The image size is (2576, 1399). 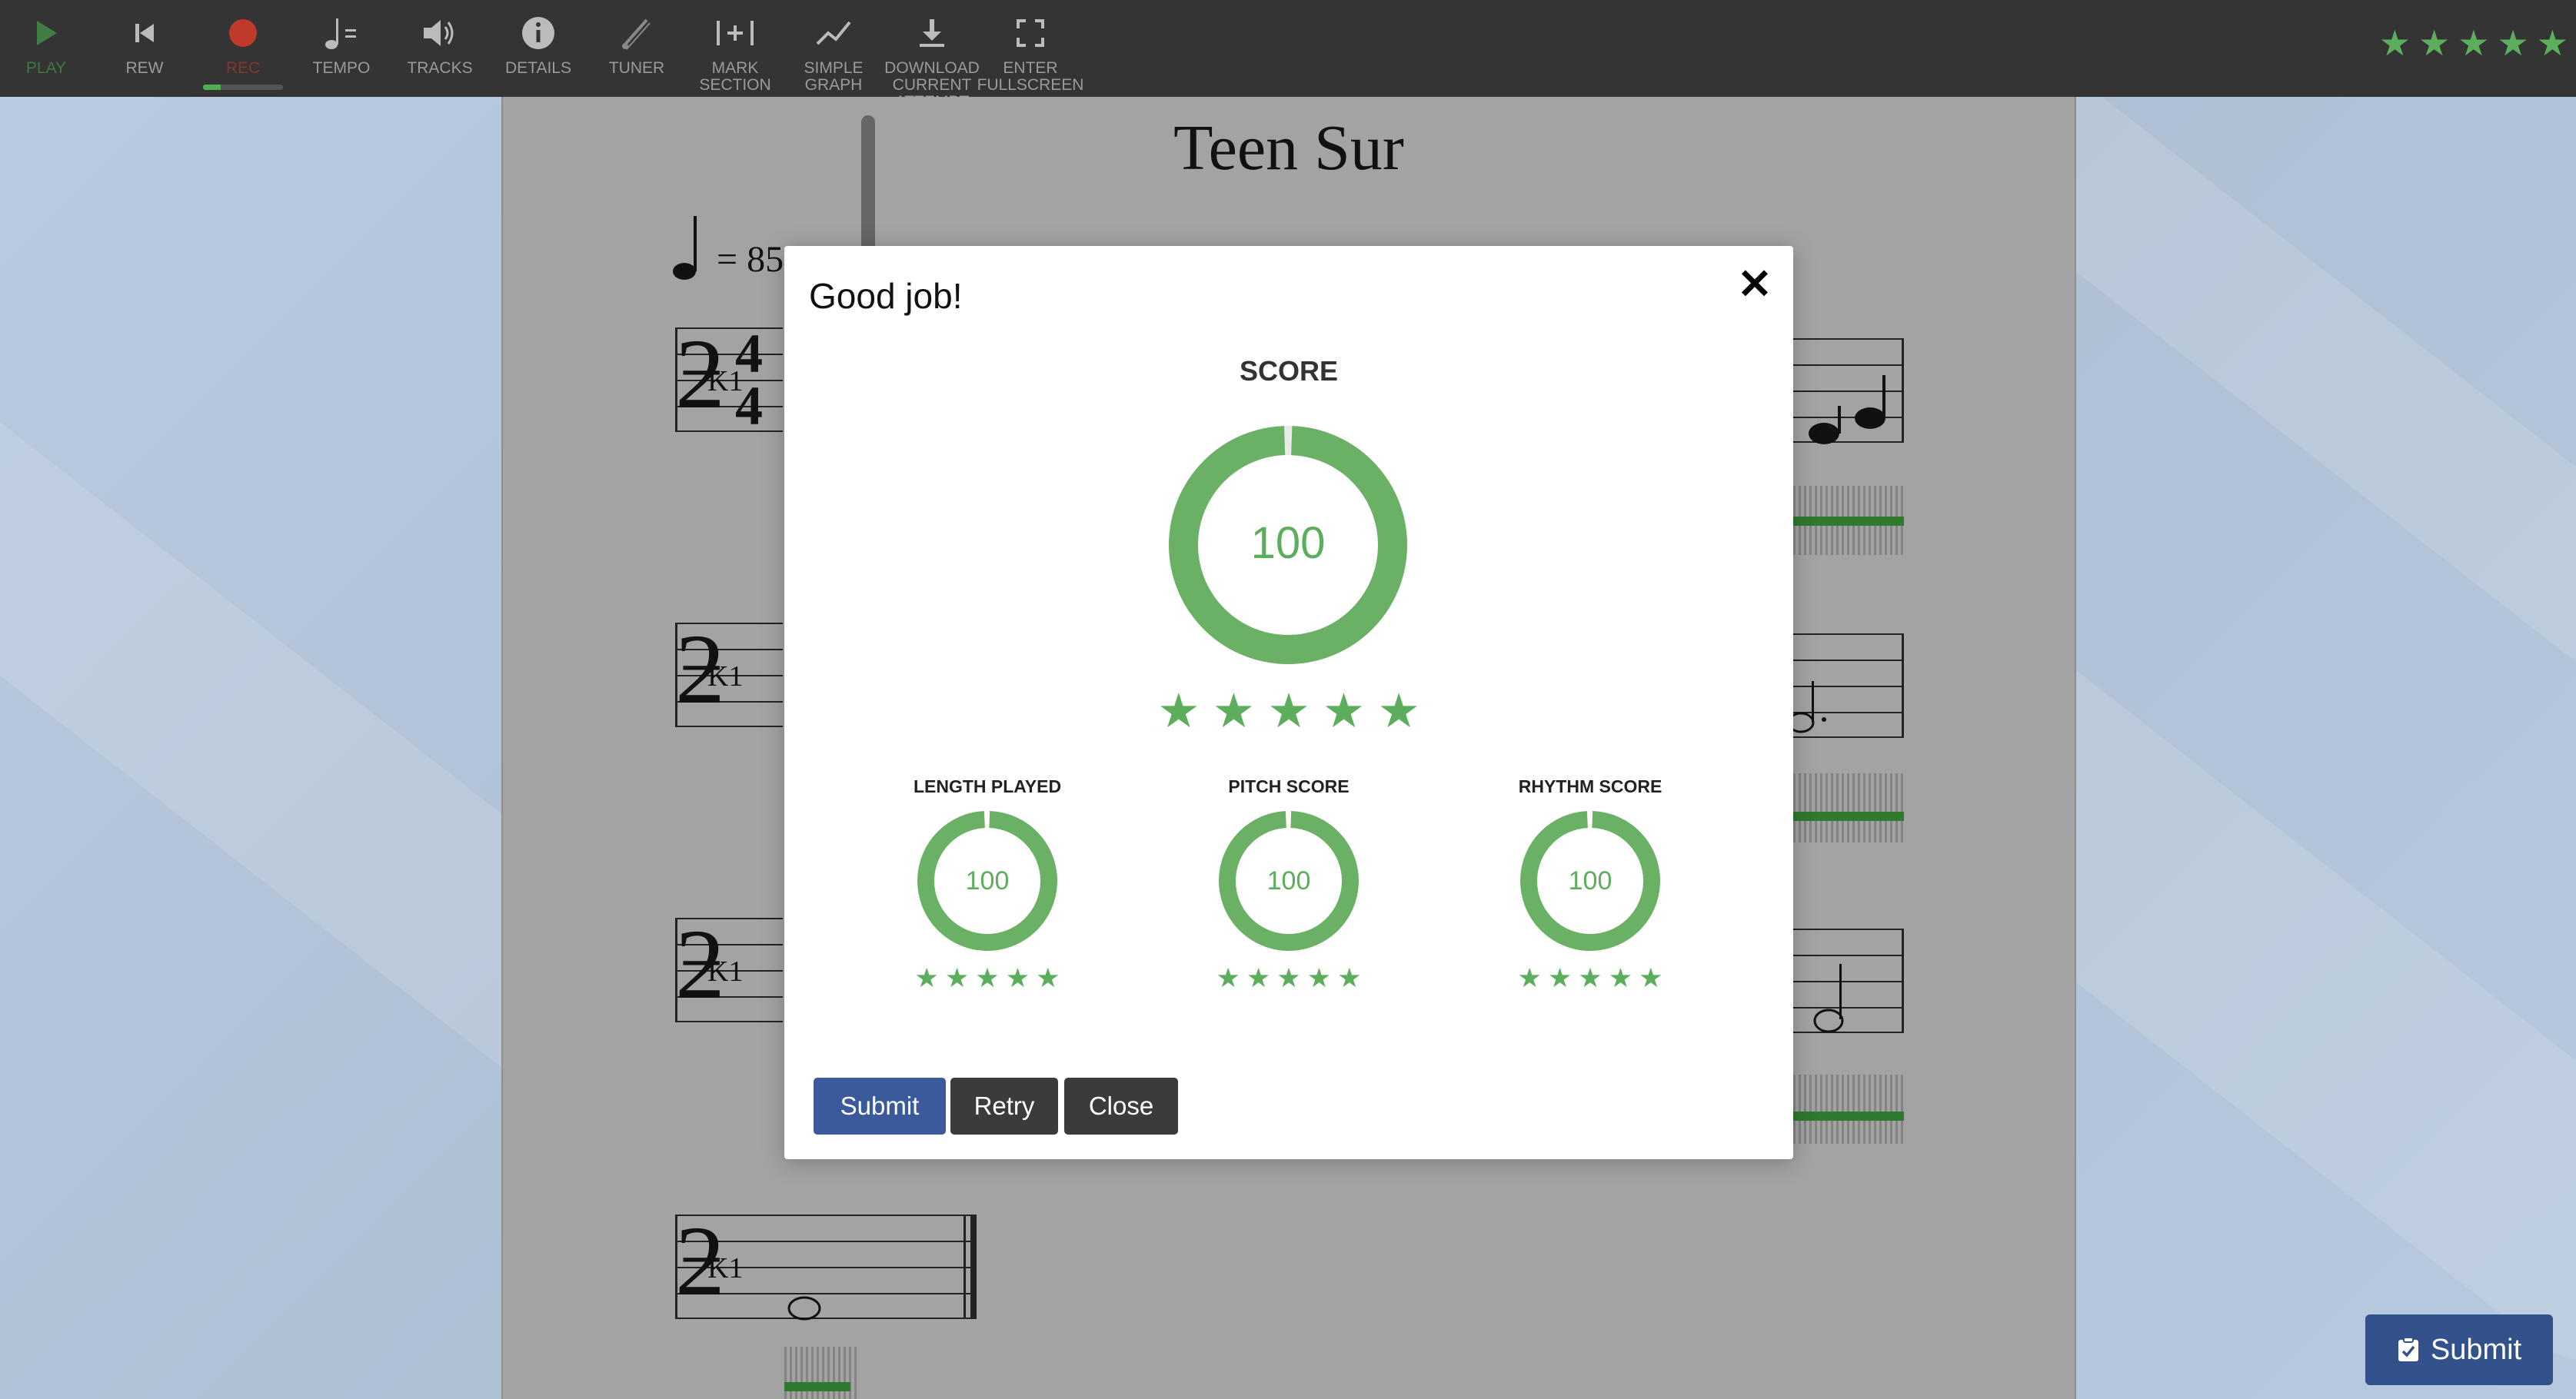 I want to click on tuner-button: TUNER, so click(x=636, y=48).